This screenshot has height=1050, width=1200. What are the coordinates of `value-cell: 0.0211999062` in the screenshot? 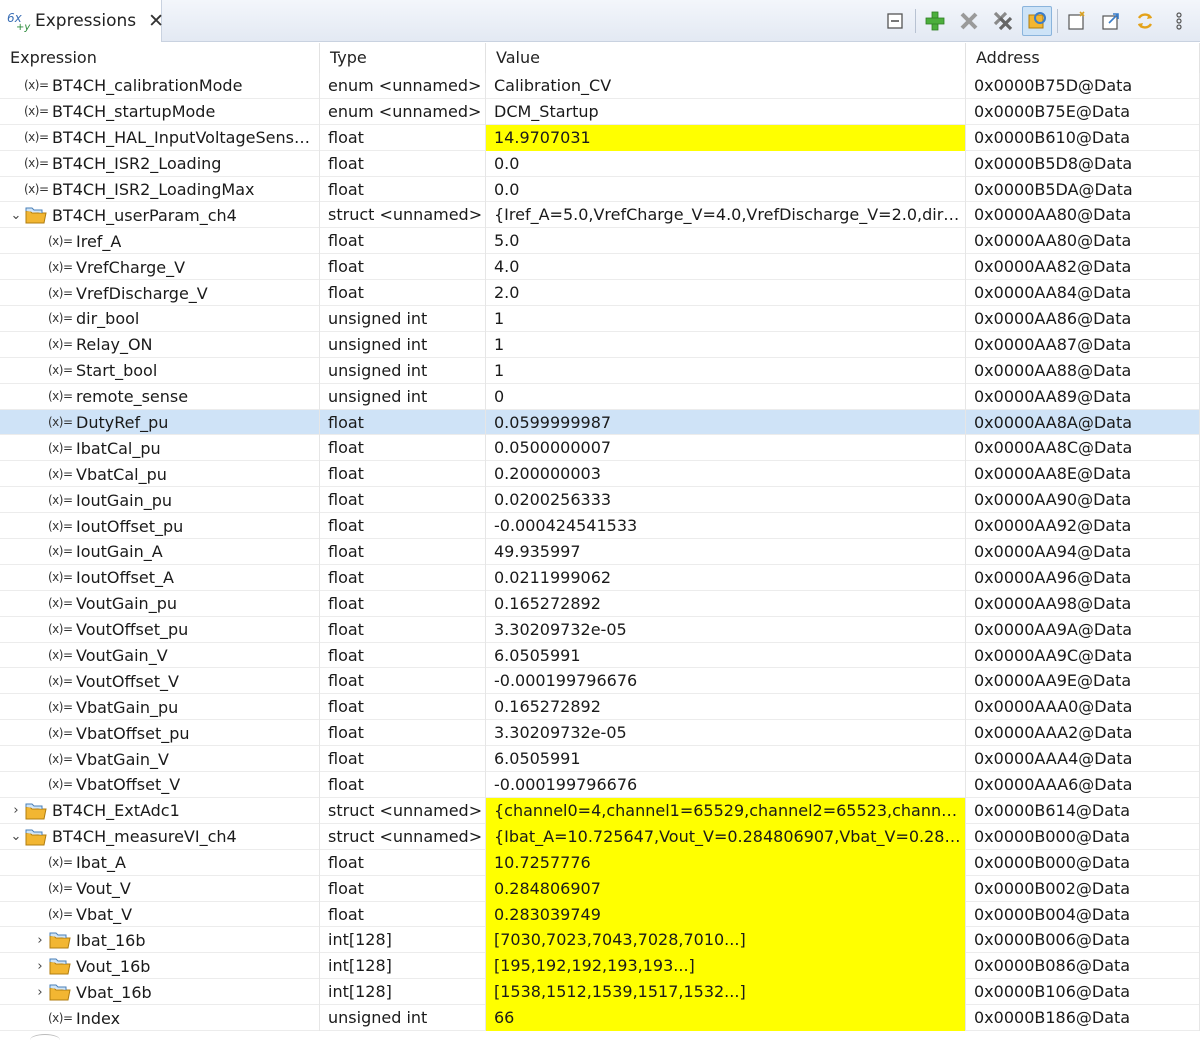 It's located at (726, 577).